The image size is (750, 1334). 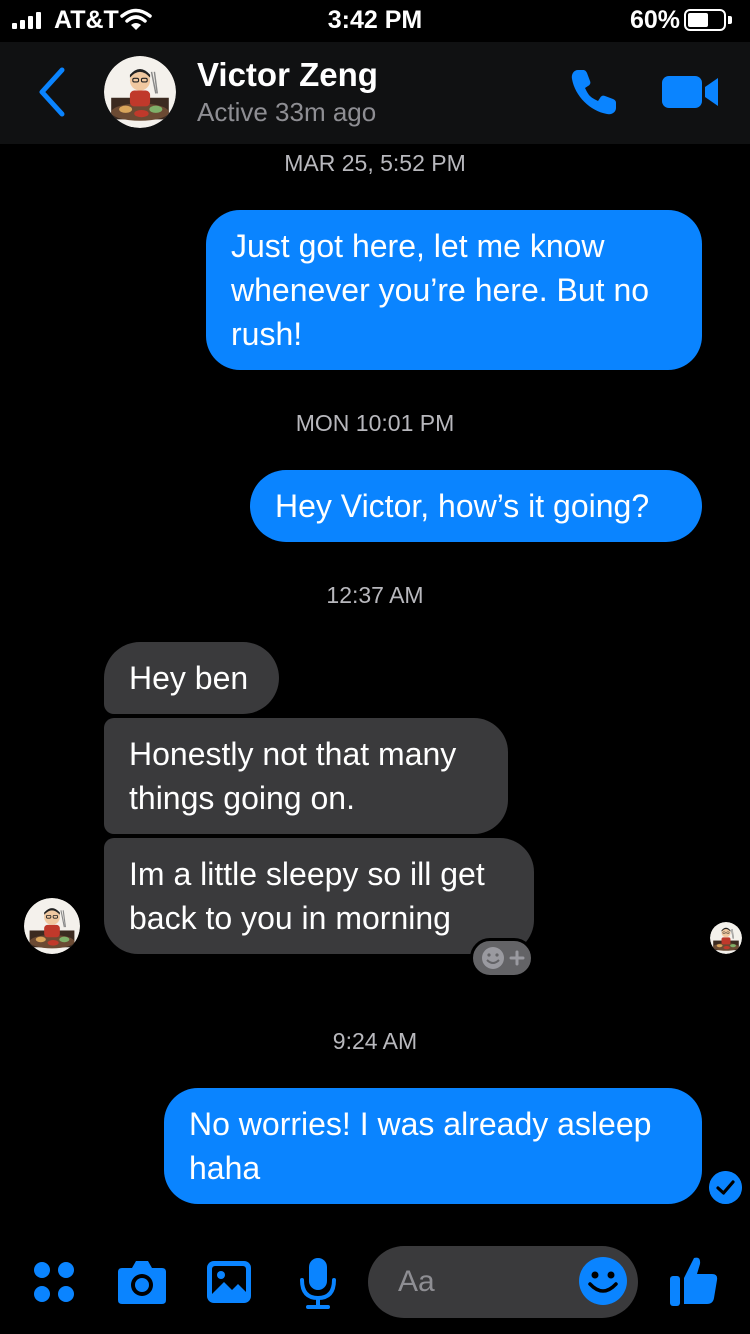 What do you see at coordinates (140, 92) in the screenshot?
I see `contact-avatar` at bounding box center [140, 92].